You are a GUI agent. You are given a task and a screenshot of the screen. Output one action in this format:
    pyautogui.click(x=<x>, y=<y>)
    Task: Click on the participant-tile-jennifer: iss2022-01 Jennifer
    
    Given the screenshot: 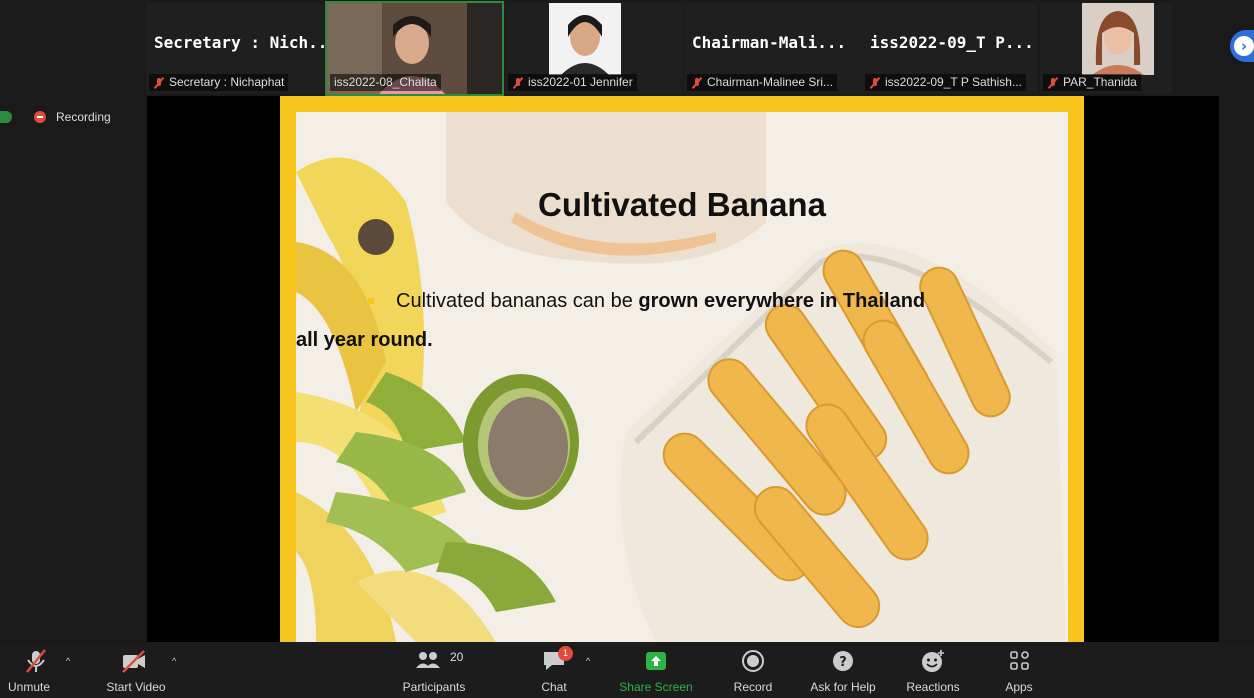 What is the action you would take?
    pyautogui.click(x=594, y=48)
    